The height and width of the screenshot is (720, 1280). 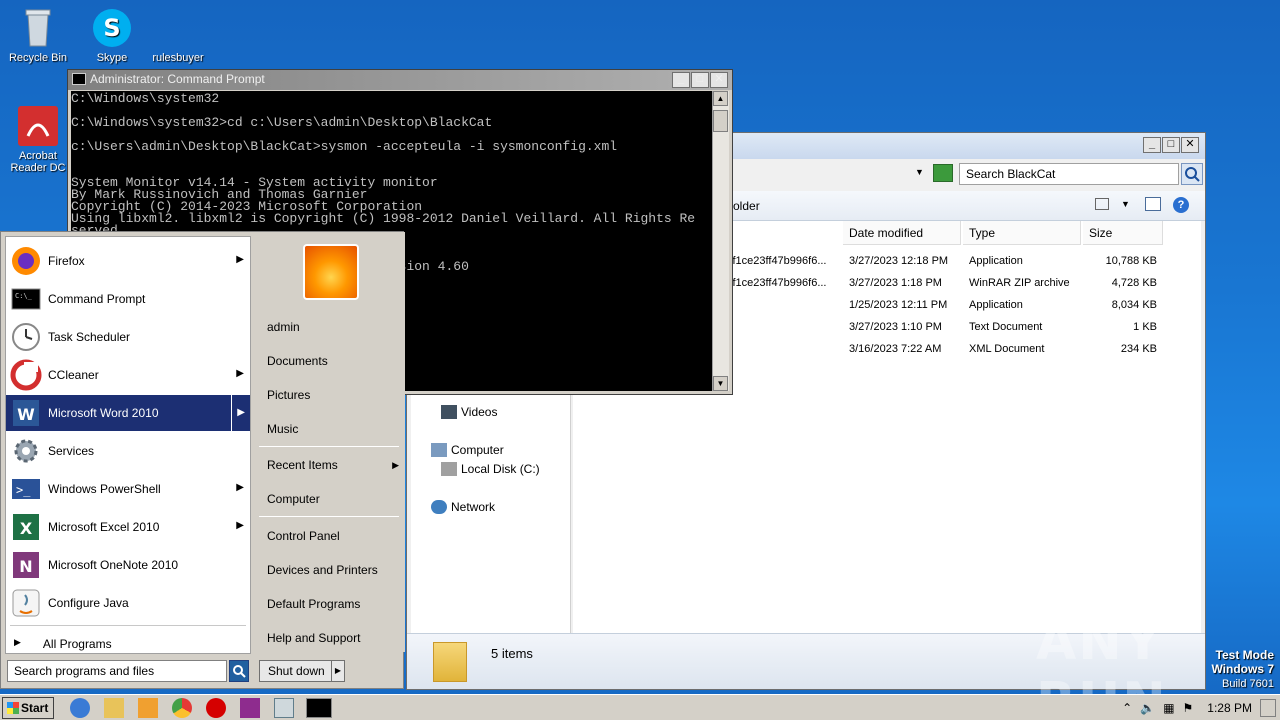 What do you see at coordinates (26, 261) in the screenshot?
I see `firefox-icon` at bounding box center [26, 261].